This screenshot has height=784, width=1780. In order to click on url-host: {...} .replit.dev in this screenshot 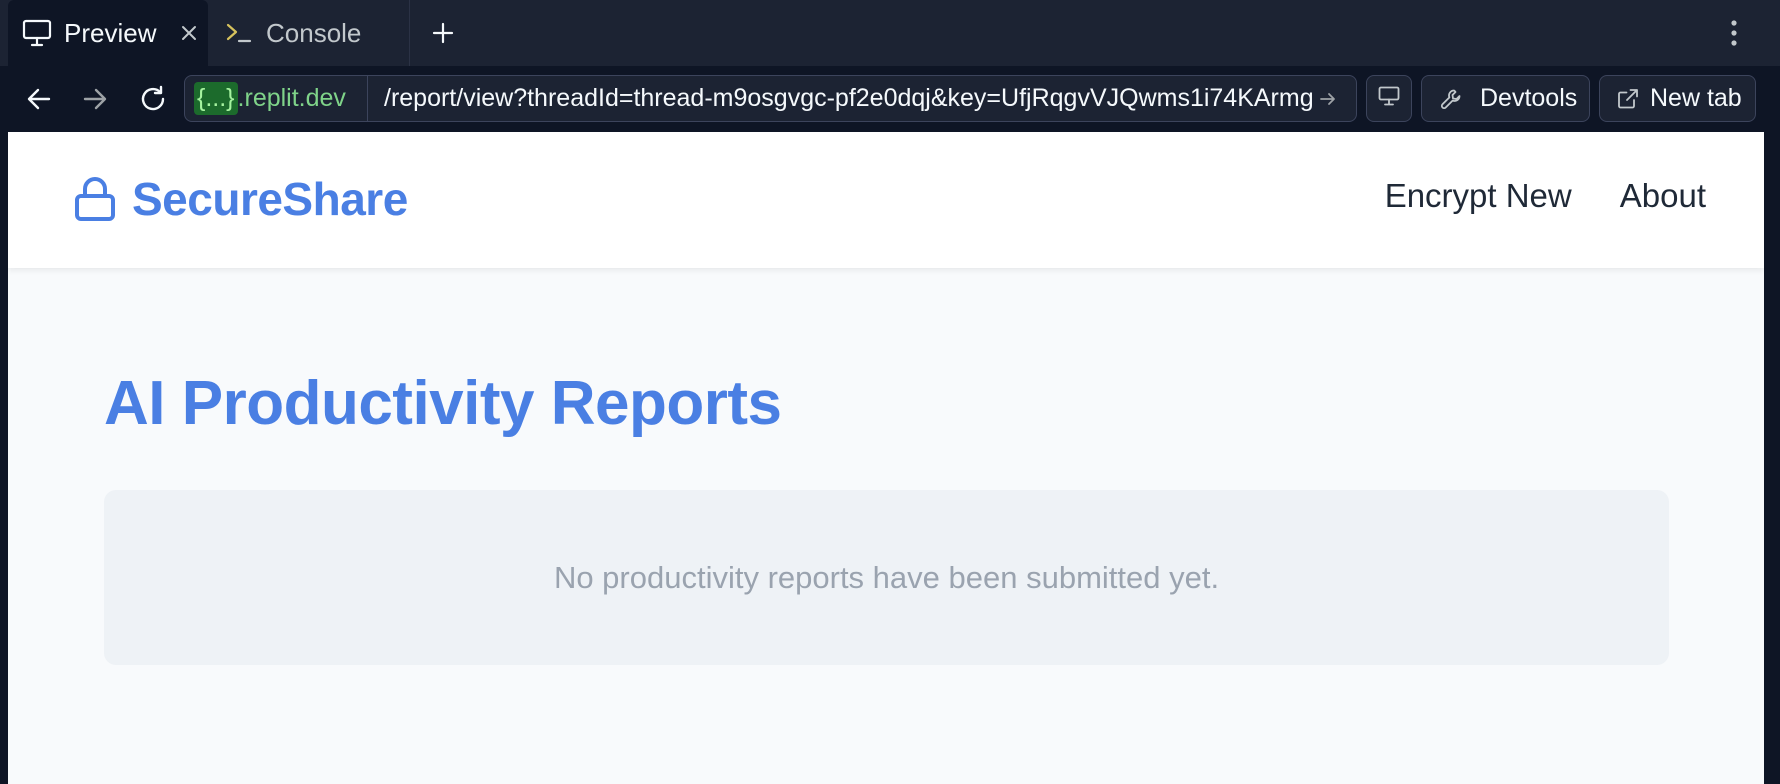, I will do `click(276, 98)`.